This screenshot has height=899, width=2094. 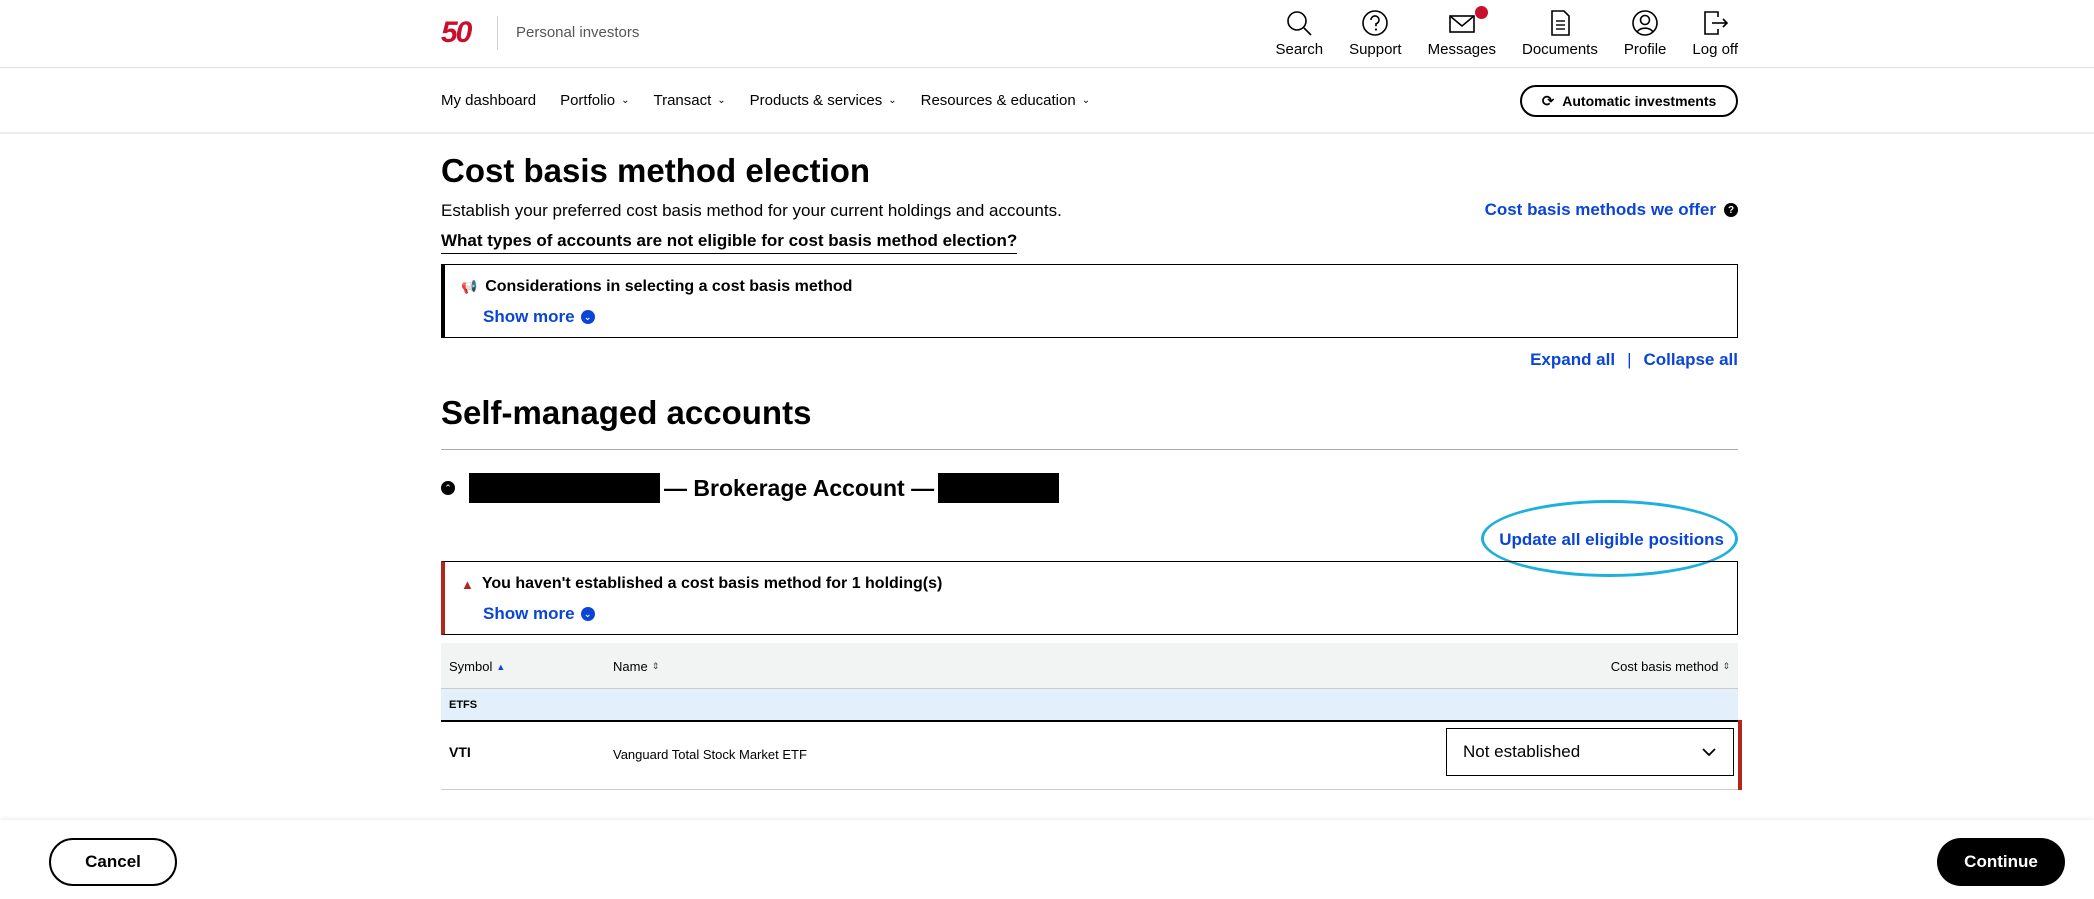 I want to click on nav-label: Transact, so click(x=682, y=100).